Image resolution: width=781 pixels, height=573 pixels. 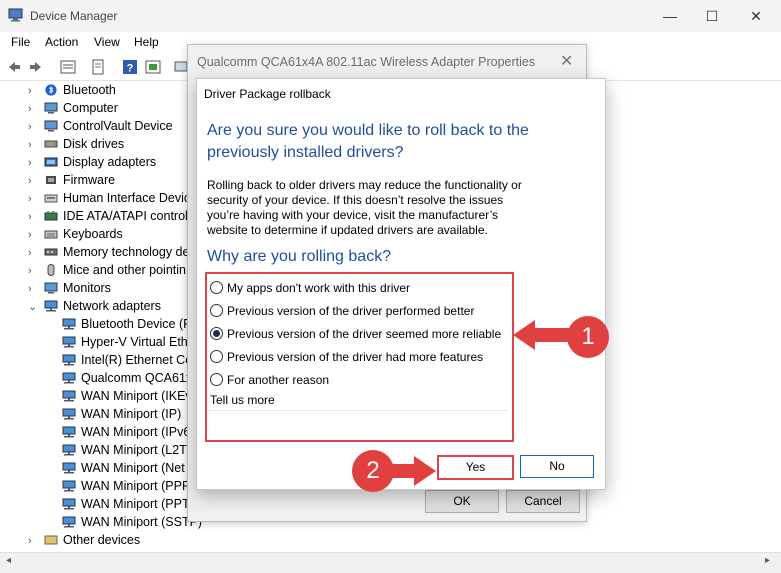 What do you see at coordinates (121, 414) in the screenshot?
I see `tree-item: WAN Miniport (IP)` at bounding box center [121, 414].